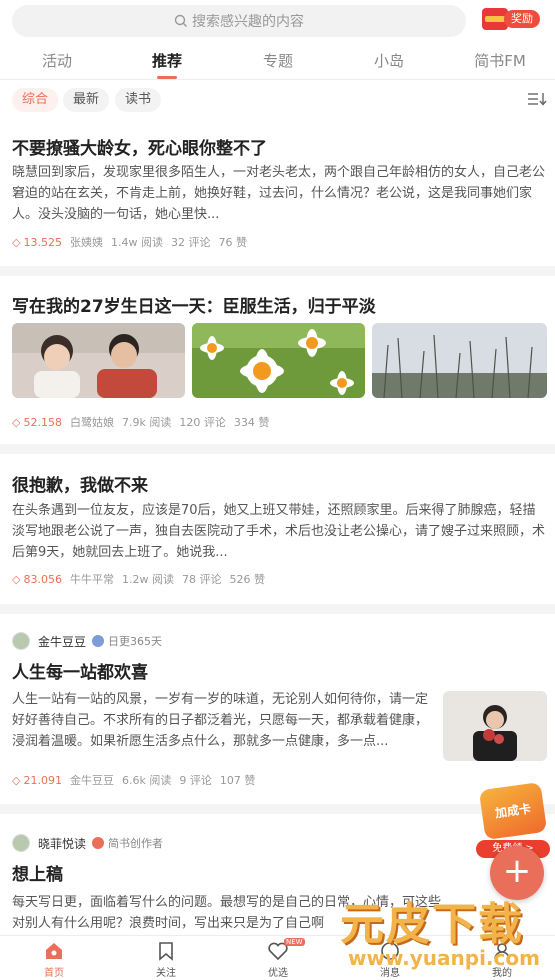 The image size is (555, 980). I want to click on tab-activity: 活动, so click(57, 60).